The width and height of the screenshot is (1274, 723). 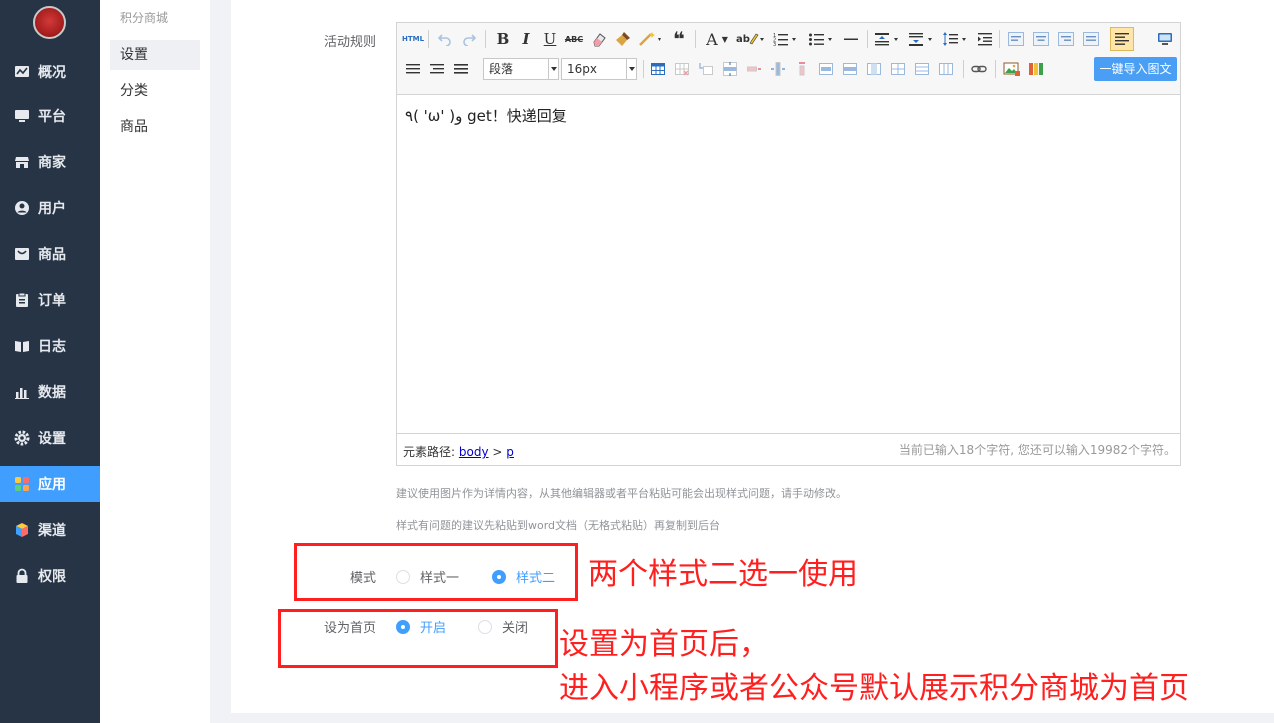 What do you see at coordinates (754, 69) in the screenshot?
I see `delete-row-icon` at bounding box center [754, 69].